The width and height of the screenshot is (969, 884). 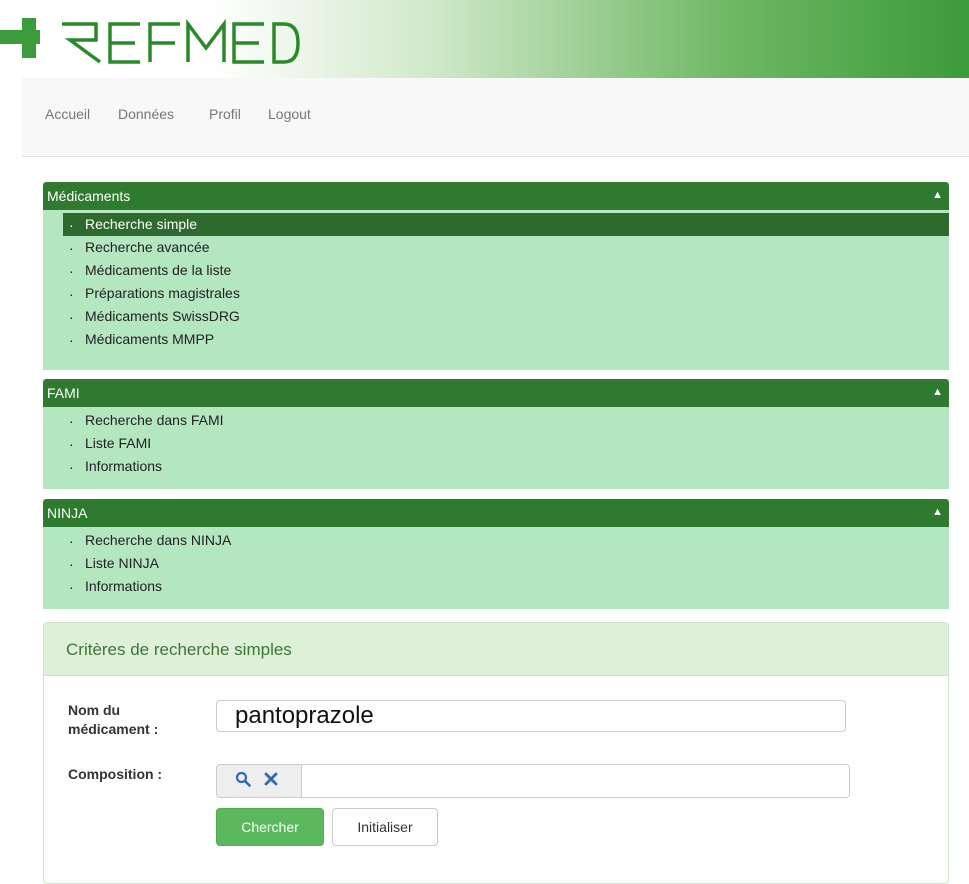 What do you see at coordinates (94, 710) in the screenshot?
I see `name-label-line1: Nom du` at bounding box center [94, 710].